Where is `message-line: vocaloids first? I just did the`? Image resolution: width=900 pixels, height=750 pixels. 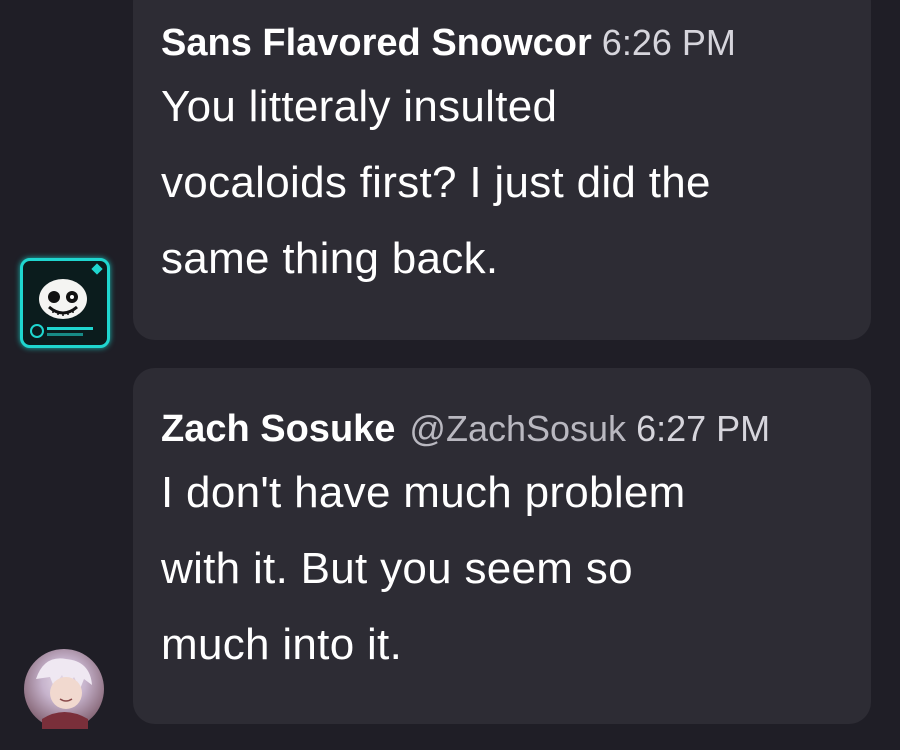 message-line: vocaloids first? I just did the is located at coordinates (436, 182).